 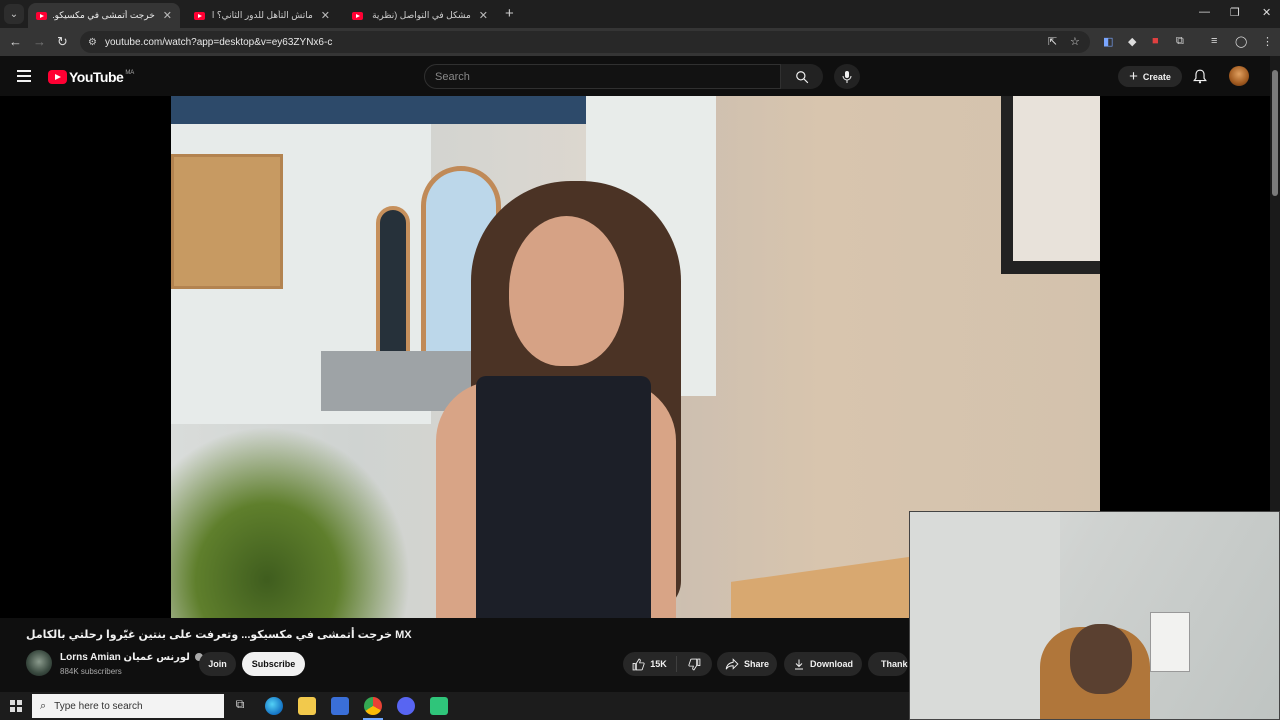 I want to click on download-label: Download, so click(x=831, y=664).